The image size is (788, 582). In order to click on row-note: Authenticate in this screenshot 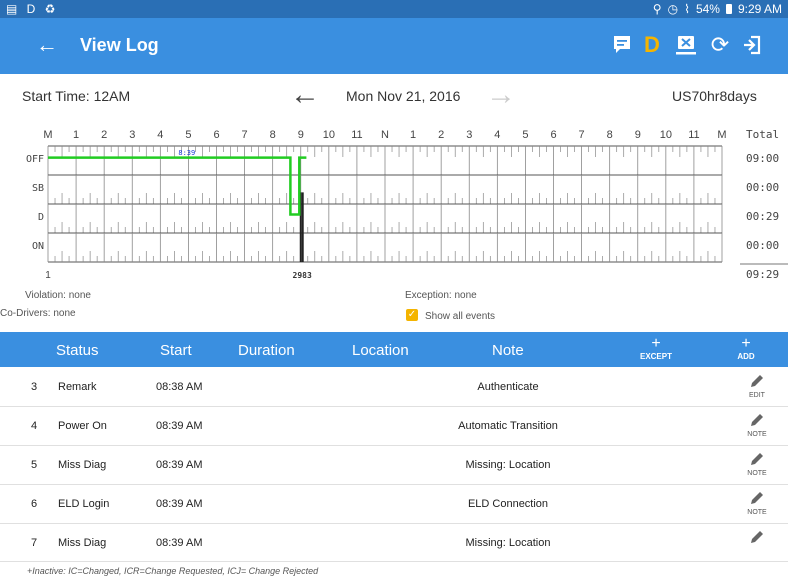, I will do `click(508, 387)`.